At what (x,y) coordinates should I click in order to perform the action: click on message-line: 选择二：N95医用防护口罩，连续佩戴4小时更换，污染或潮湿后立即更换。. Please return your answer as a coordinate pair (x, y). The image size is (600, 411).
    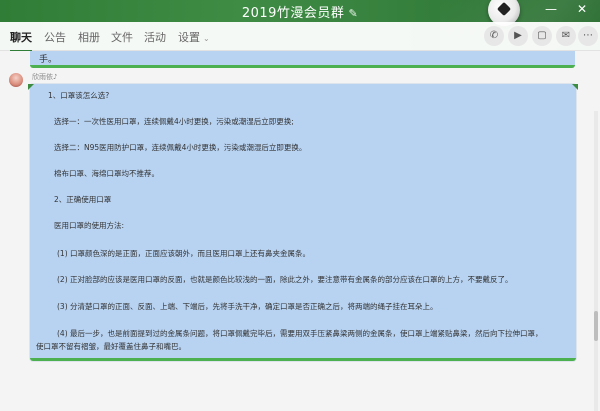
    Looking at the image, I should click on (180, 147).